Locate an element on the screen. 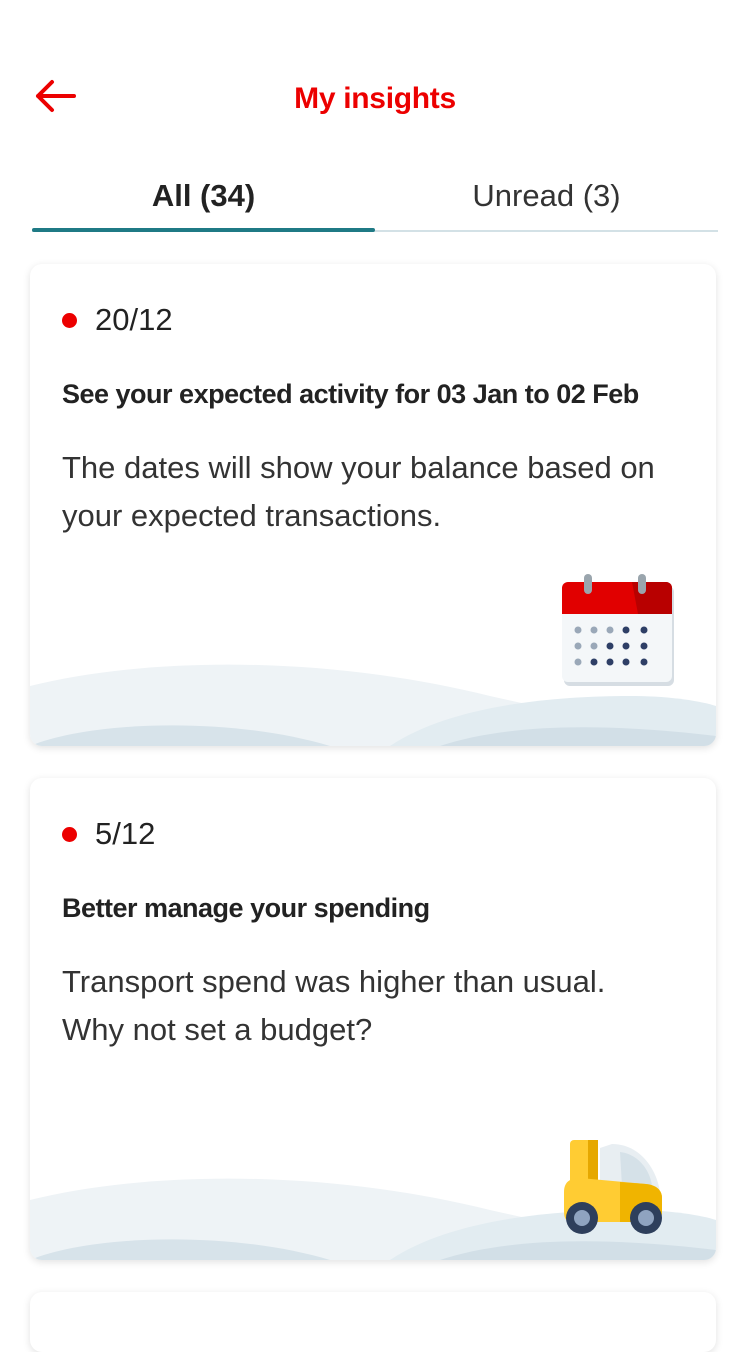  tab-bar: All (34) Unread (3) is located at coordinates (375, 196).